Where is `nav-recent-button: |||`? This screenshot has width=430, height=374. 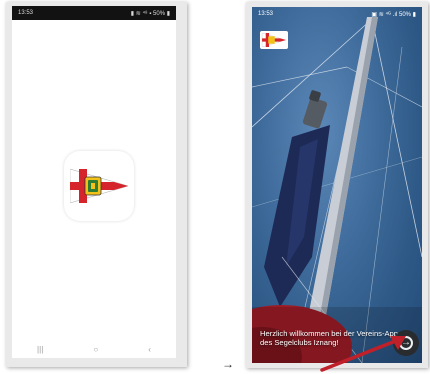 nav-recent-button: ||| is located at coordinates (40, 349).